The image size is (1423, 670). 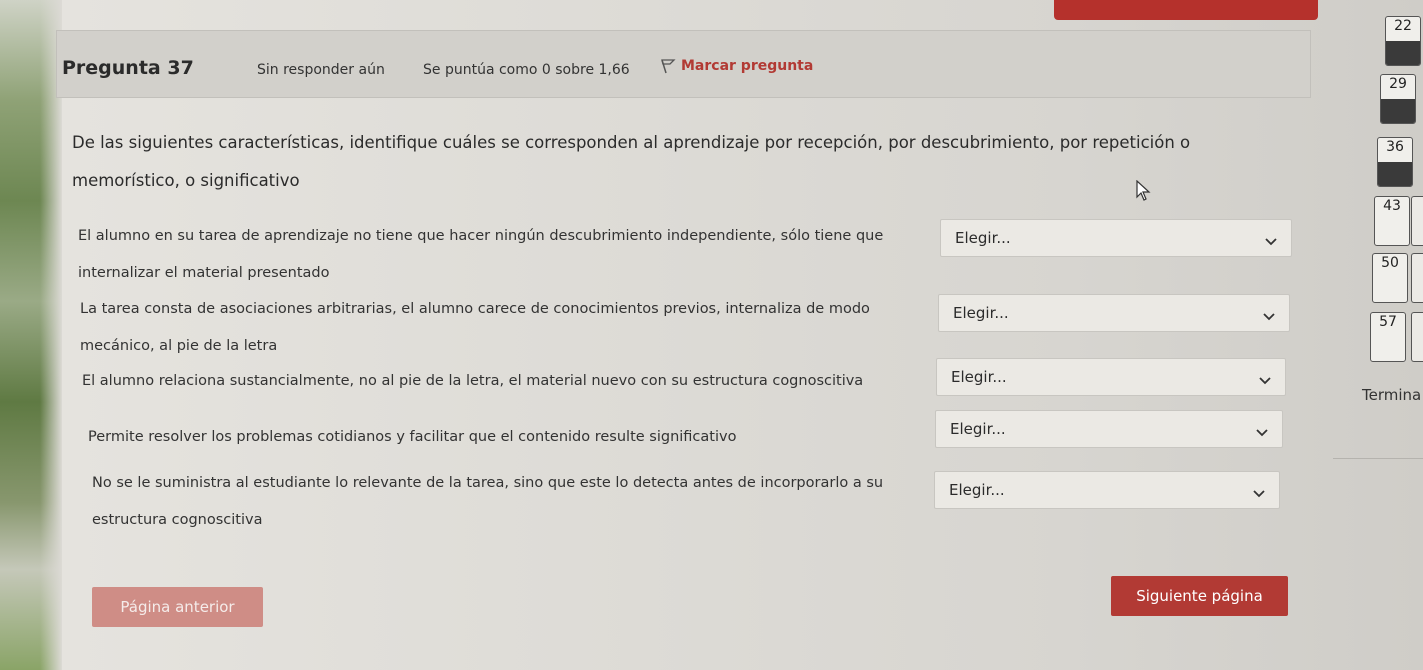 What do you see at coordinates (1391, 395) in the screenshot?
I see `finish-attempt-link: Termina` at bounding box center [1391, 395].